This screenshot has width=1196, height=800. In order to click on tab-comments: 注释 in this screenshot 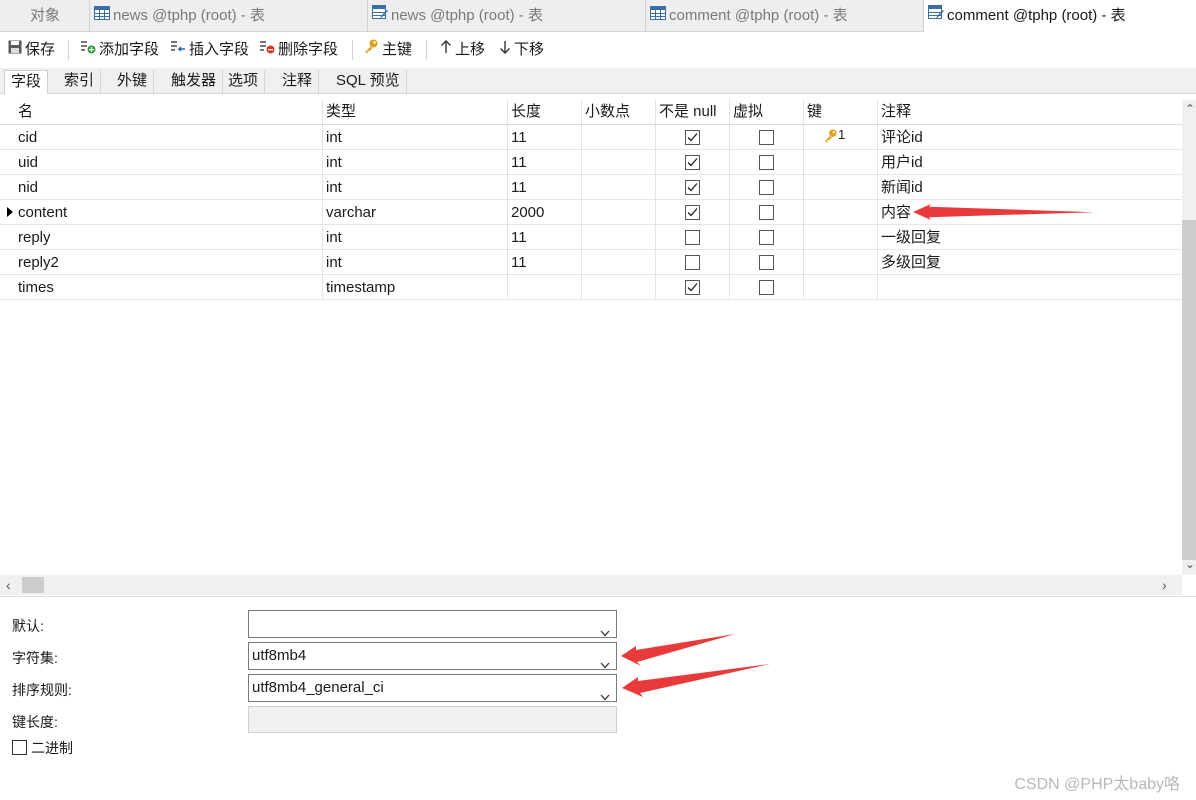, I will do `click(298, 82)`.